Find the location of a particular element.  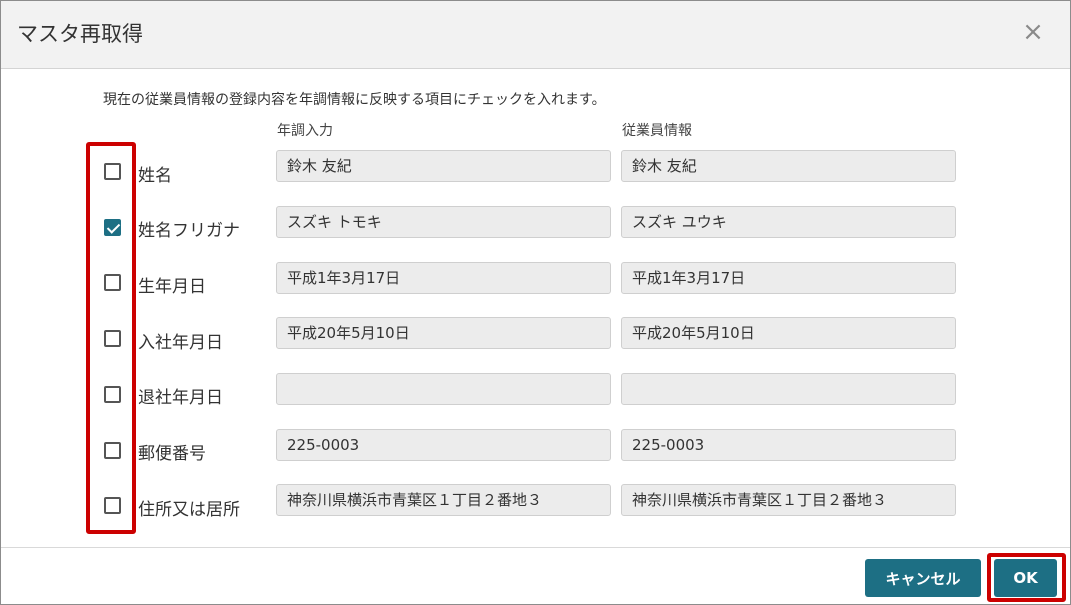

dialog-titlebar: マスタ再取得 × is located at coordinates (535, 35).